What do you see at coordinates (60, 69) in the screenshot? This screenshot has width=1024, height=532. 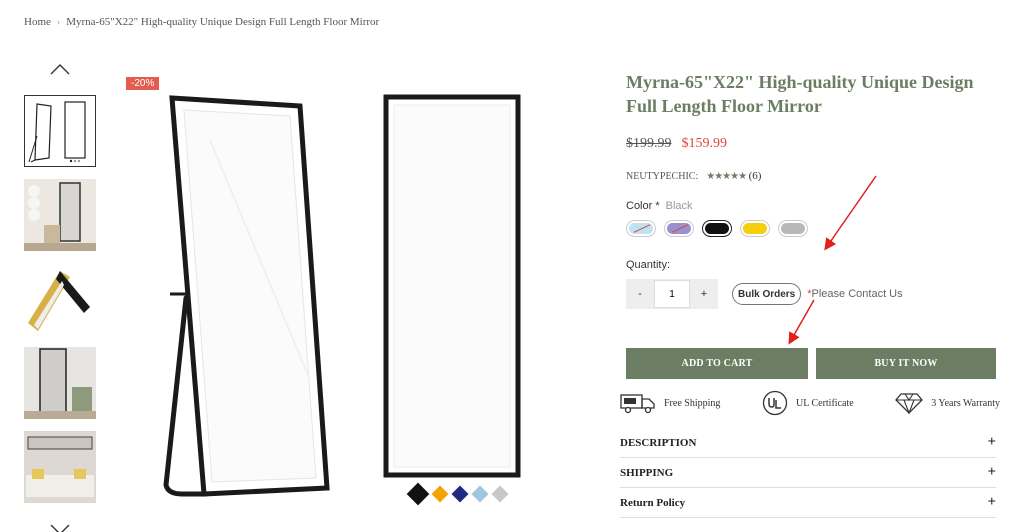 I see `chevron-up-icon` at bounding box center [60, 69].